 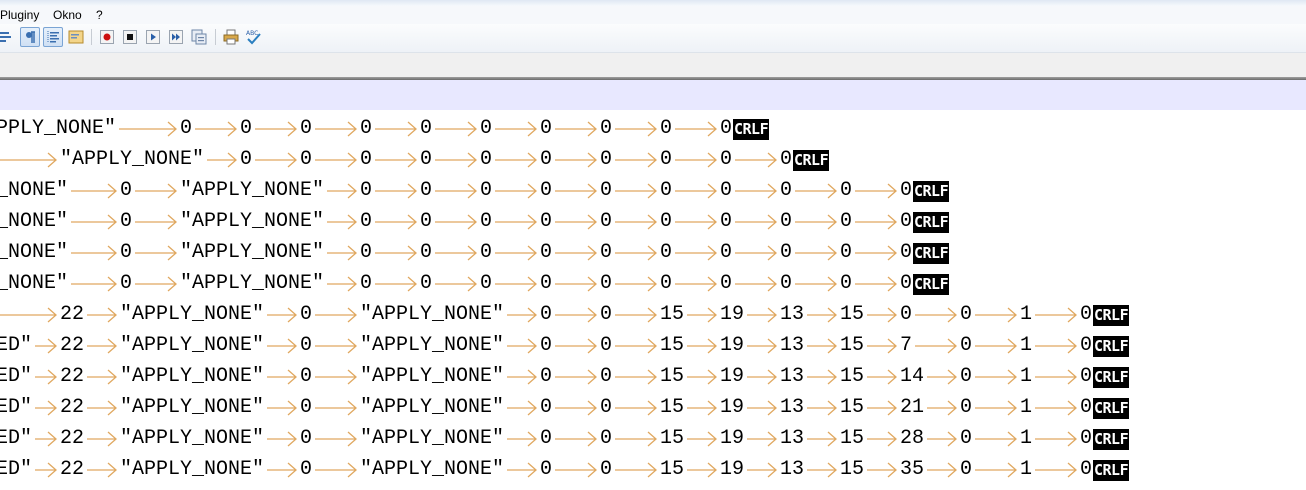 What do you see at coordinates (67, 15) in the screenshot?
I see `menu-window: Okno` at bounding box center [67, 15].